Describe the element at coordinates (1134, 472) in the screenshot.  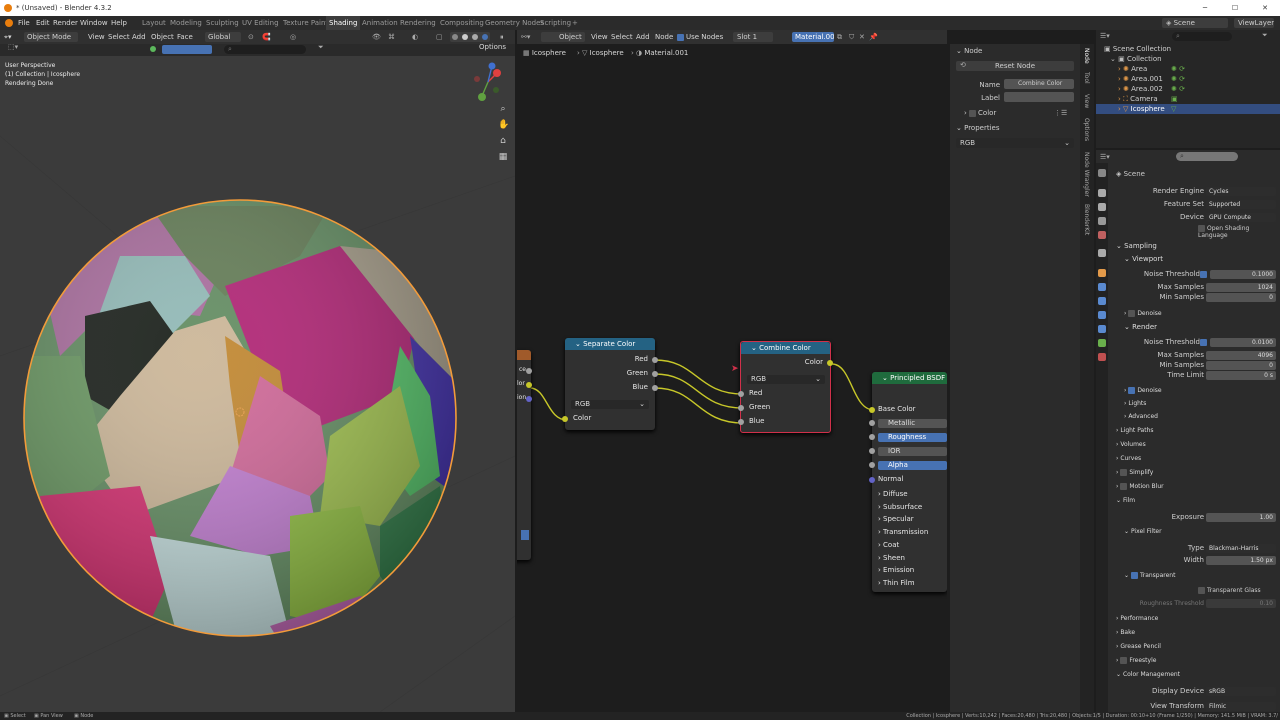
I see `simplify-panel: › Simplify` at that location.